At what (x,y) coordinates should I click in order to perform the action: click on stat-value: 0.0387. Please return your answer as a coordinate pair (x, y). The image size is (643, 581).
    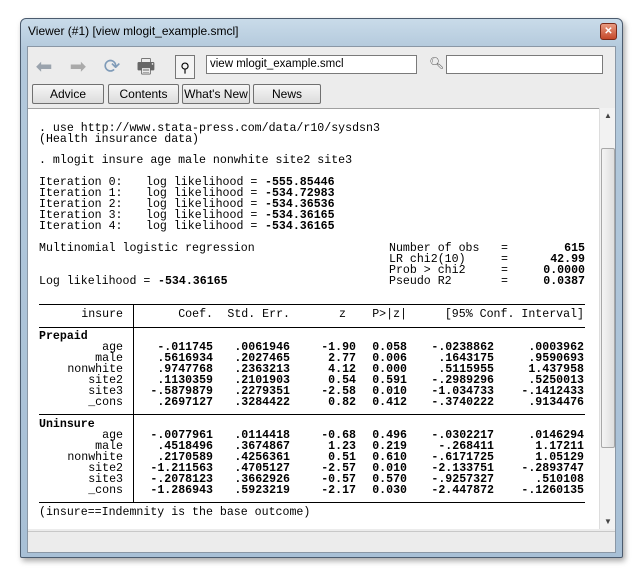
    Looking at the image, I should click on (564, 281).